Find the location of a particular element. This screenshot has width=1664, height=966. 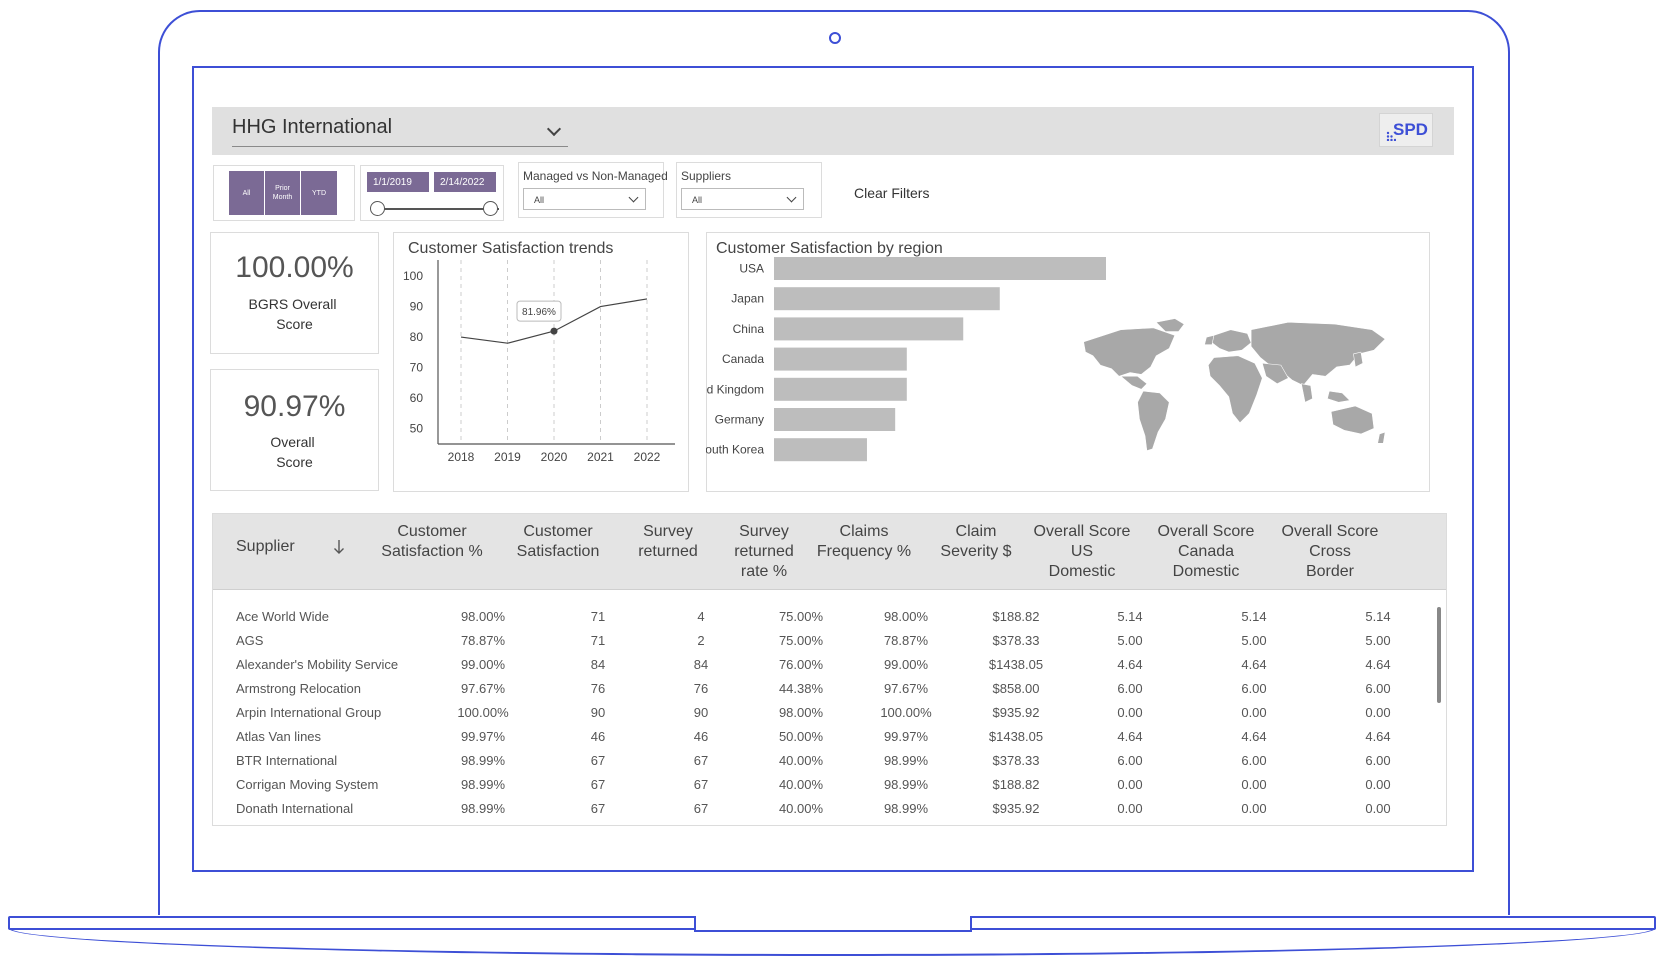

kpi-value: 90.97% is located at coordinates (294, 406).